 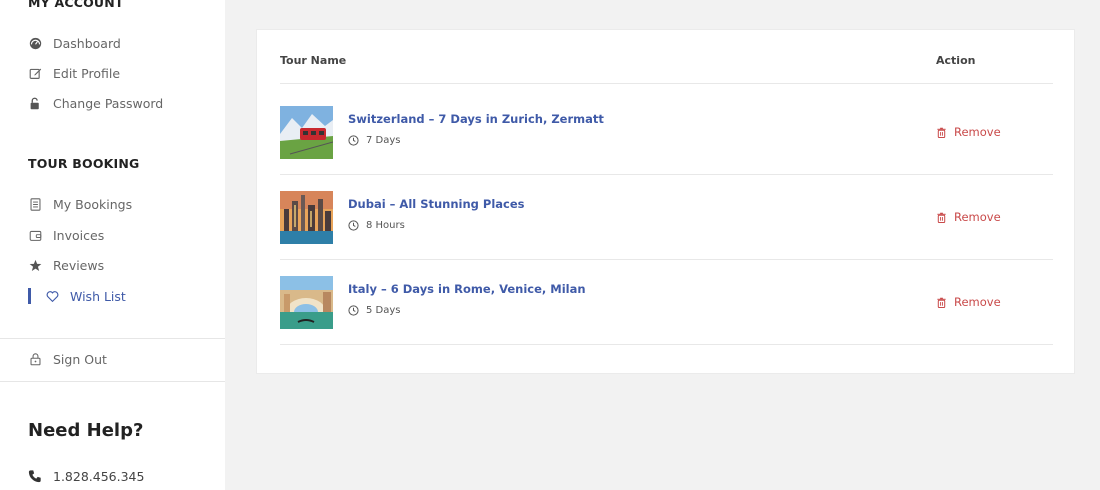 I want to click on duration-text: 7 Days, so click(x=383, y=140).